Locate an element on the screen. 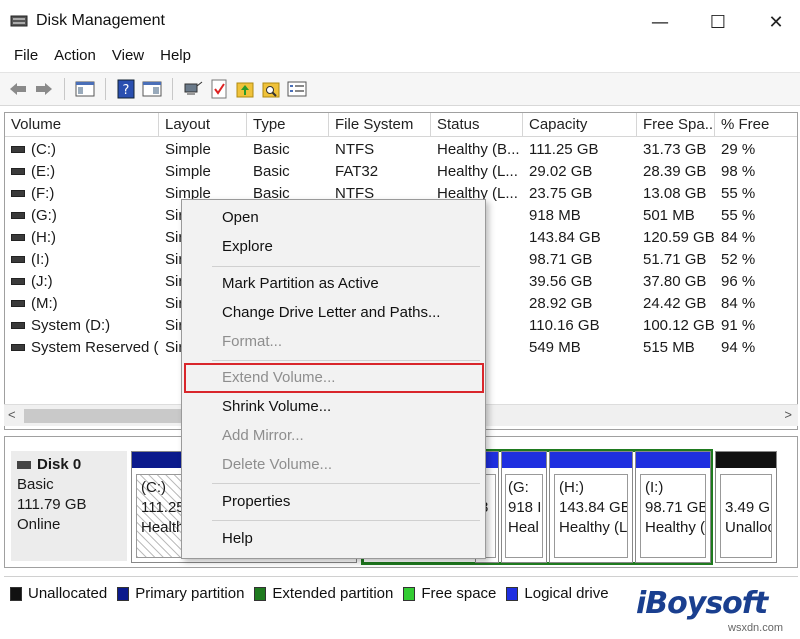  connect-icon is located at coordinates (193, 89).